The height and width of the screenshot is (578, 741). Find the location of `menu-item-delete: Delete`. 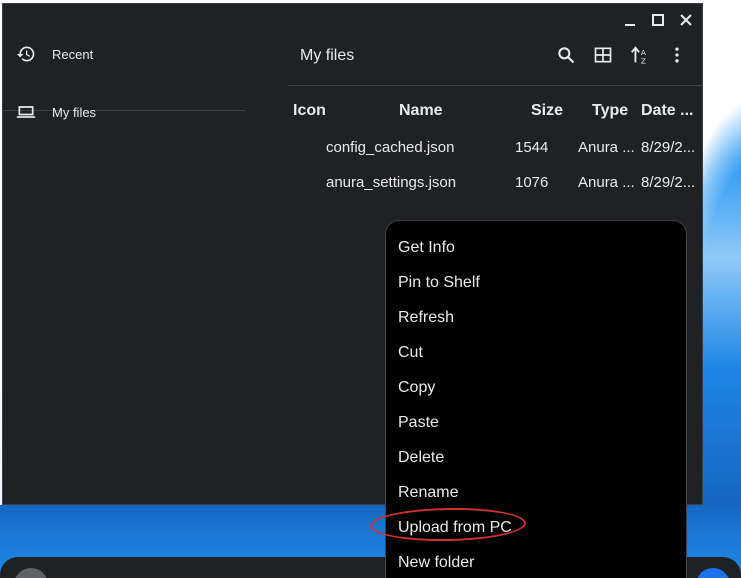

menu-item-delete: Delete is located at coordinates (421, 458).